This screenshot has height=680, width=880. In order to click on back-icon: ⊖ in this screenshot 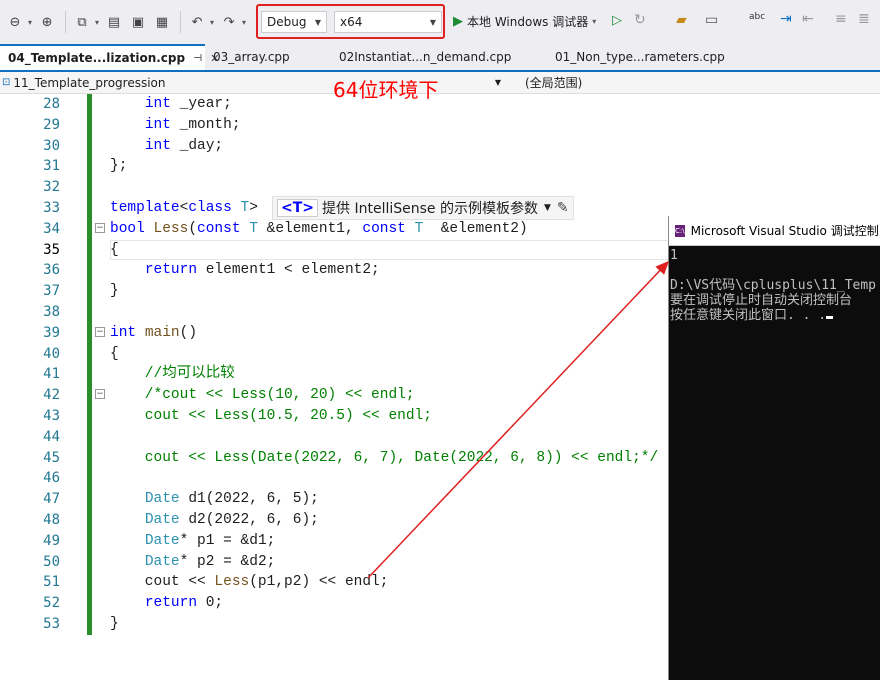, I will do `click(15, 22)`.